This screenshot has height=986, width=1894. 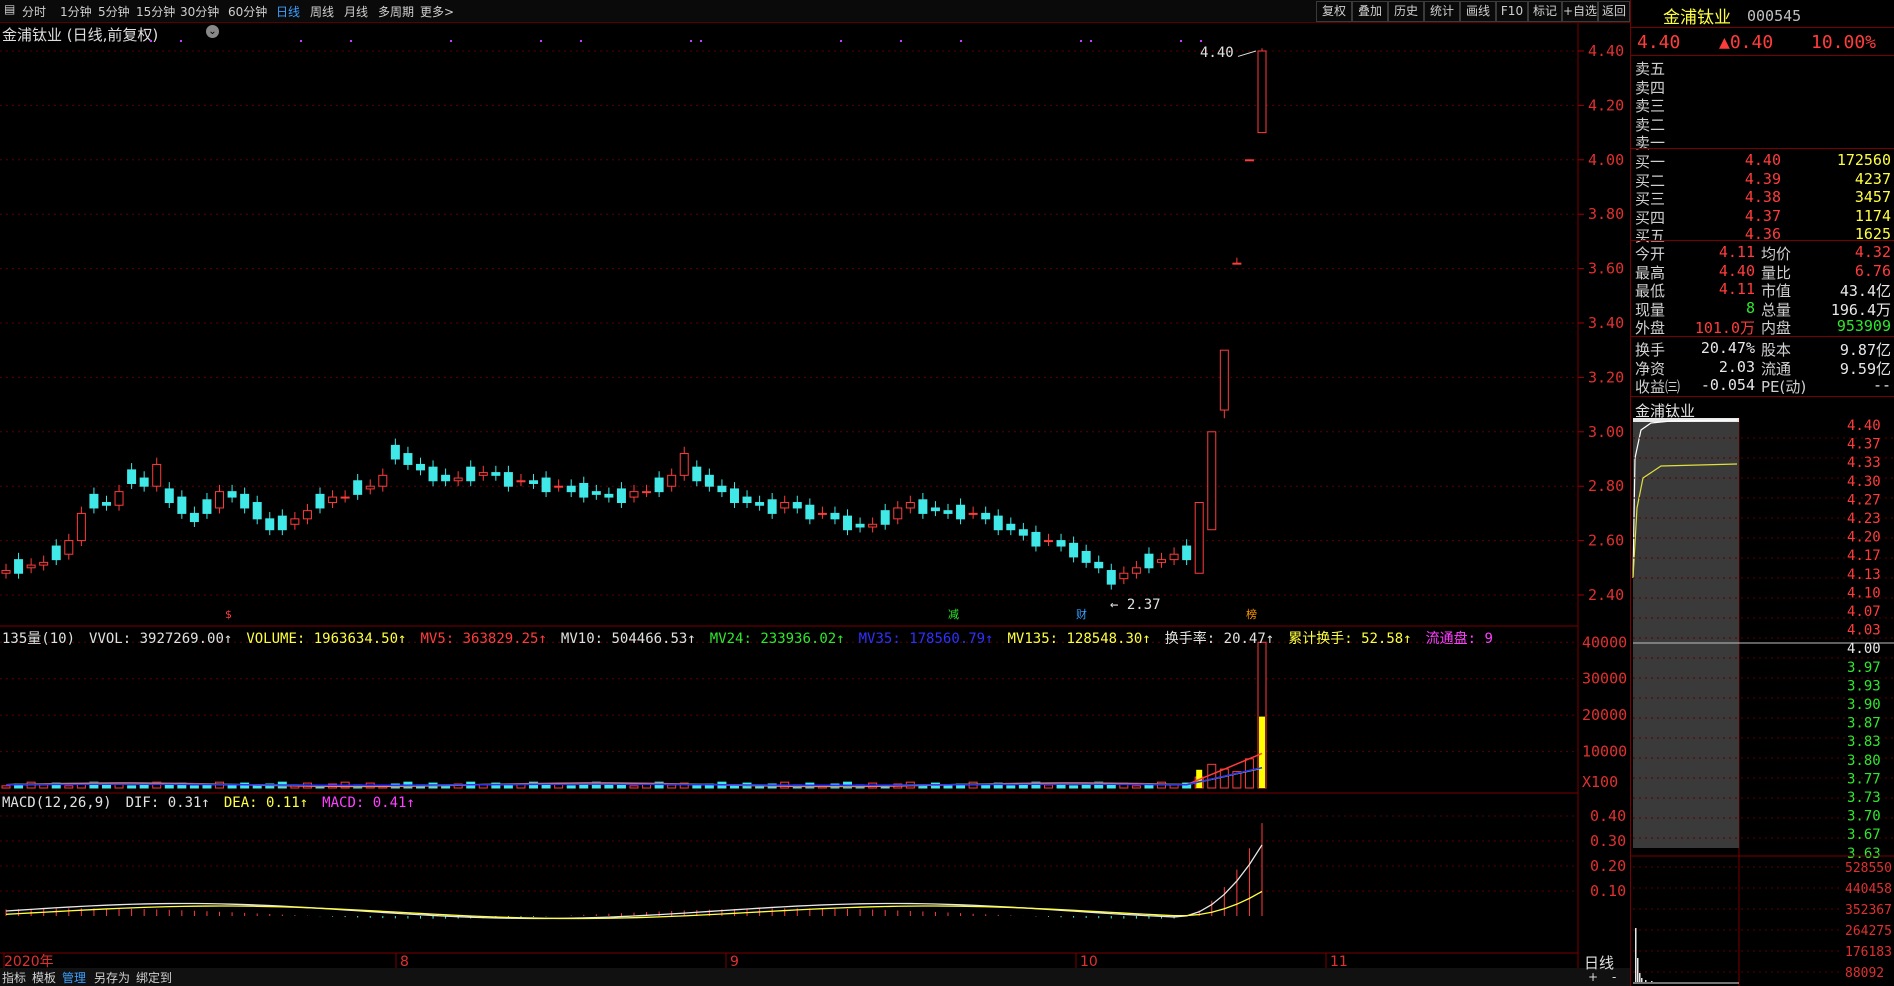 I want to click on period-tab-0: 分时, so click(x=34, y=11).